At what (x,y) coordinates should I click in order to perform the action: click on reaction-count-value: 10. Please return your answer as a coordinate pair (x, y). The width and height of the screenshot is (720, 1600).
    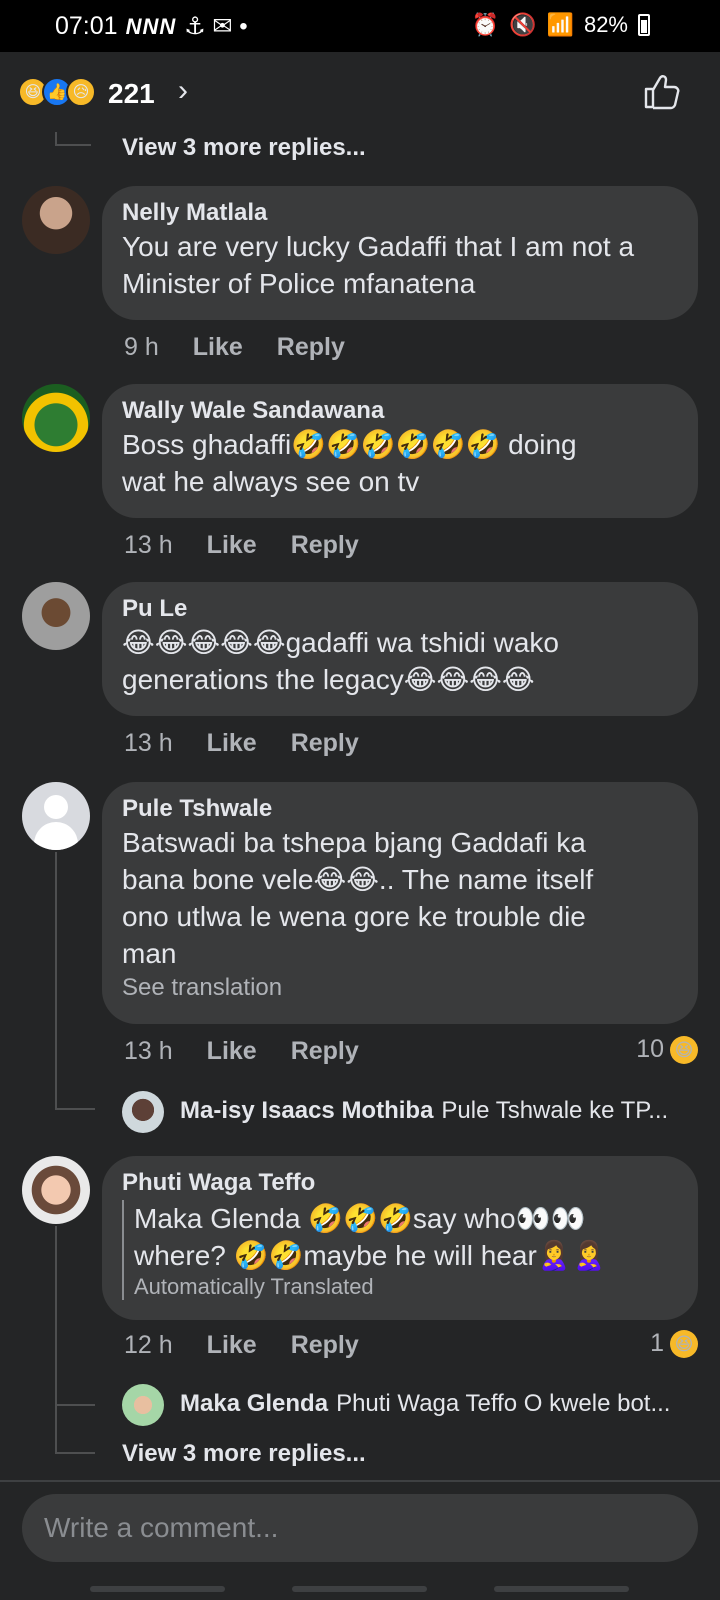
    Looking at the image, I should click on (650, 1049).